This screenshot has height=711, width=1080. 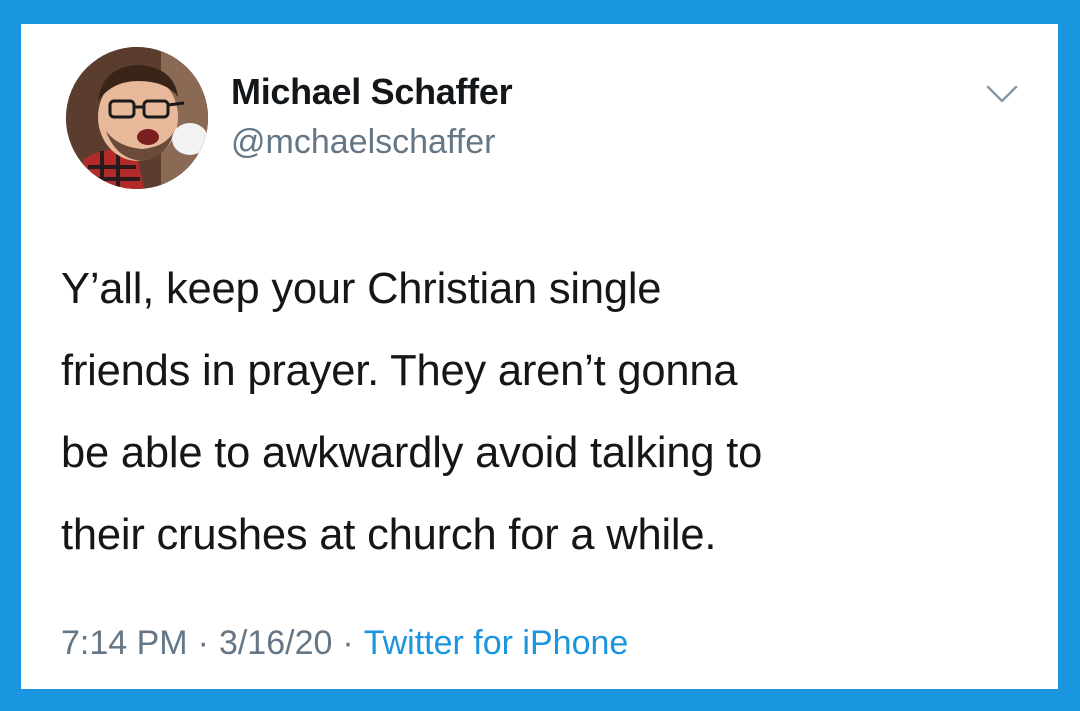 I want to click on avatar-photo-icon, so click(x=137, y=118).